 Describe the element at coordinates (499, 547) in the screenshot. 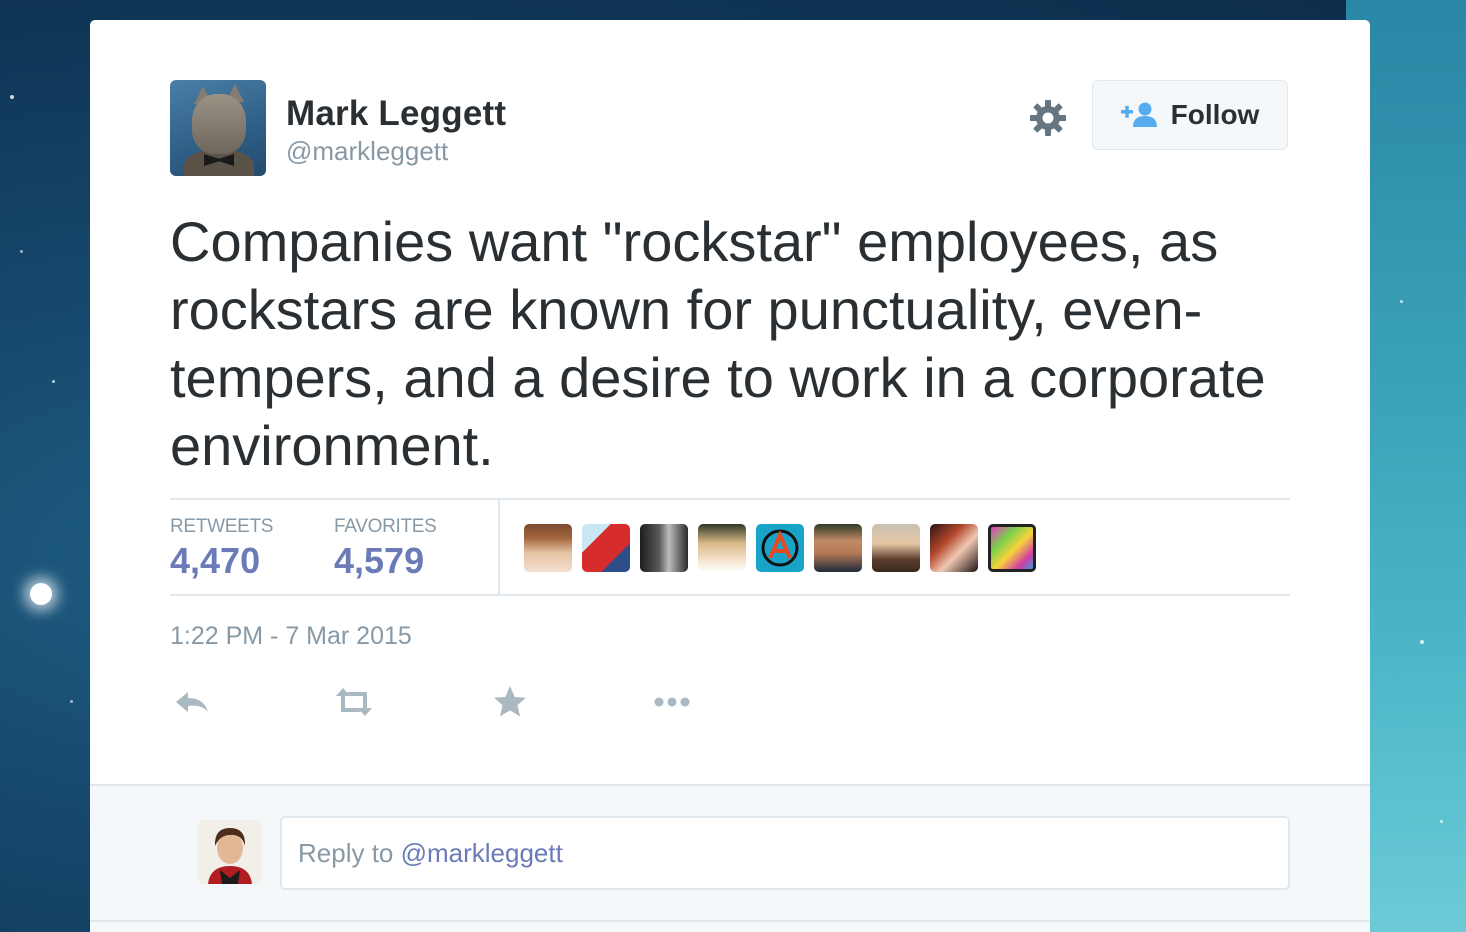

I see `stats-divider` at that location.